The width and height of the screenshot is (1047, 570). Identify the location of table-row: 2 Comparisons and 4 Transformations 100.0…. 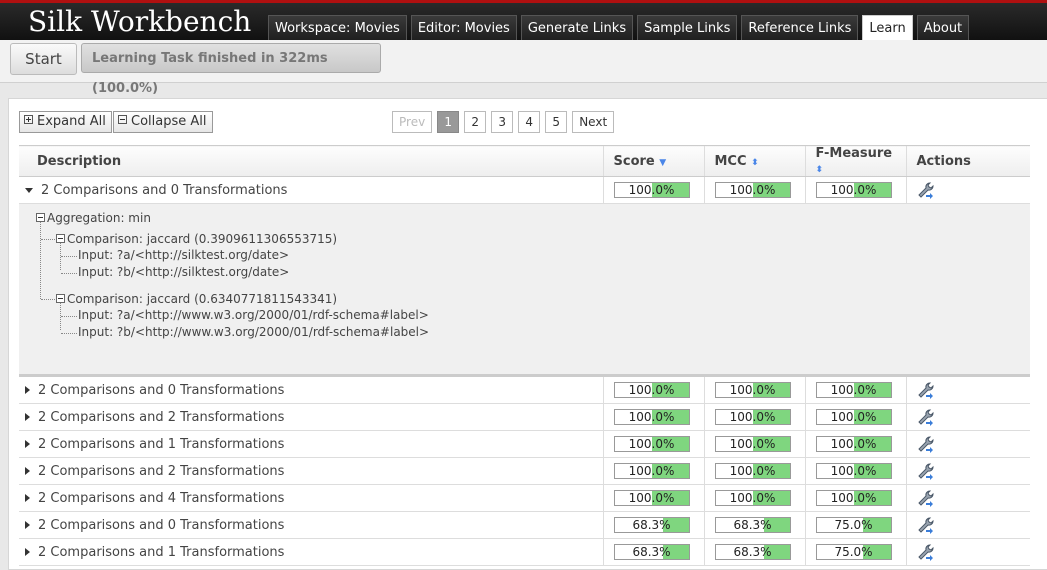
(524, 498).